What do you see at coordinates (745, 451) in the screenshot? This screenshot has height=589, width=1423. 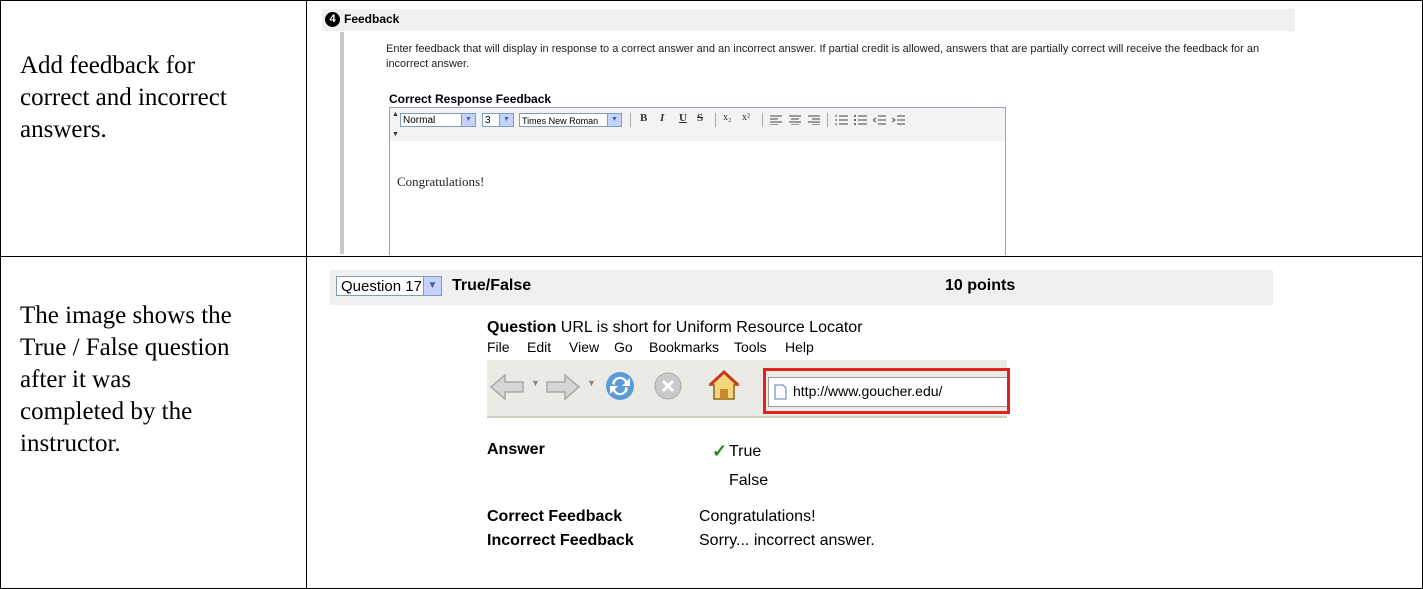 I see `answer-option-true: True` at bounding box center [745, 451].